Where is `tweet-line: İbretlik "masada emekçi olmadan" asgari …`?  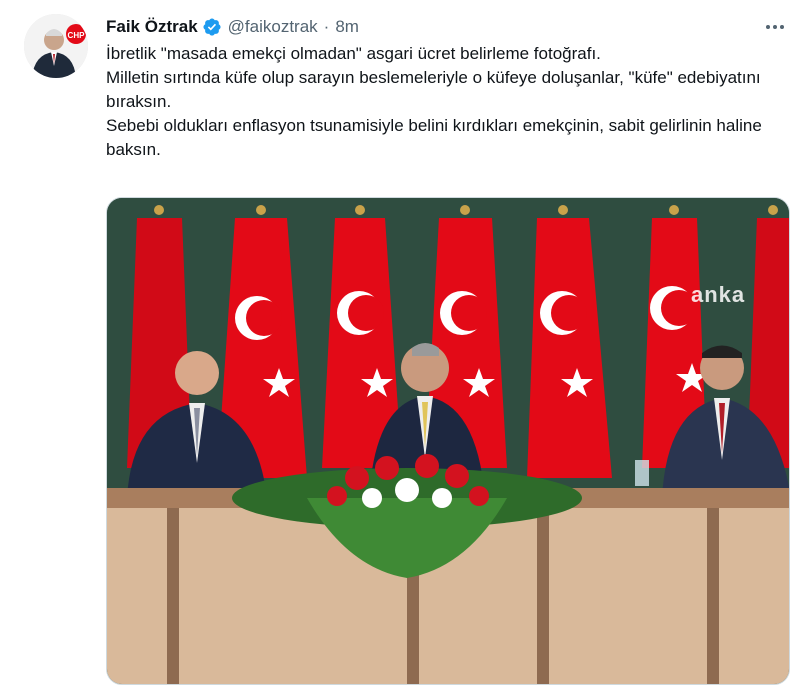
tweet-line: İbretlik "masada emekçi olmadan" asgari … is located at coordinates (353, 53).